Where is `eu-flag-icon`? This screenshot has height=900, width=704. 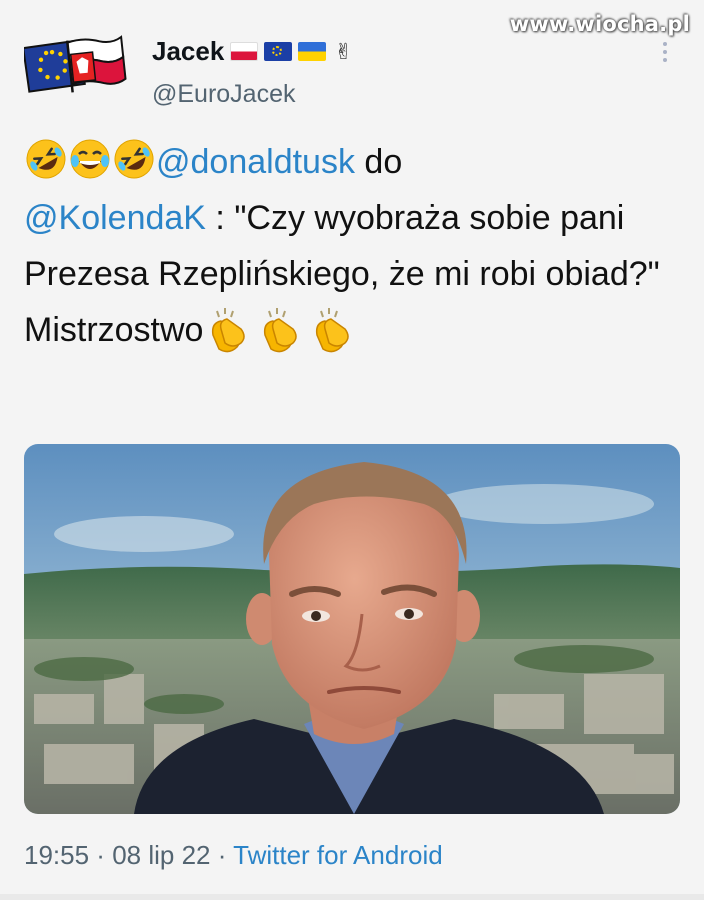
eu-flag-icon is located at coordinates (278, 51).